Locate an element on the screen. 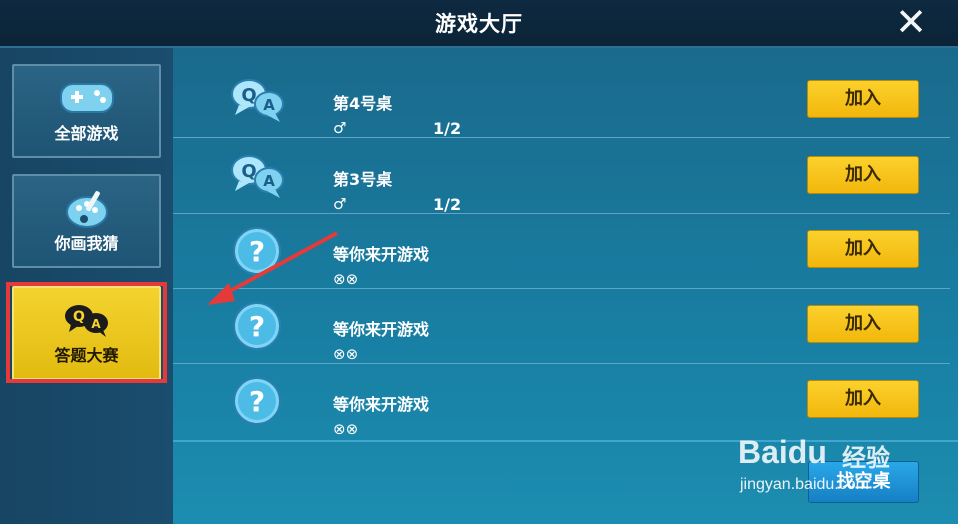 This screenshot has width=958, height=524. highlight-box is located at coordinates (86, 332).